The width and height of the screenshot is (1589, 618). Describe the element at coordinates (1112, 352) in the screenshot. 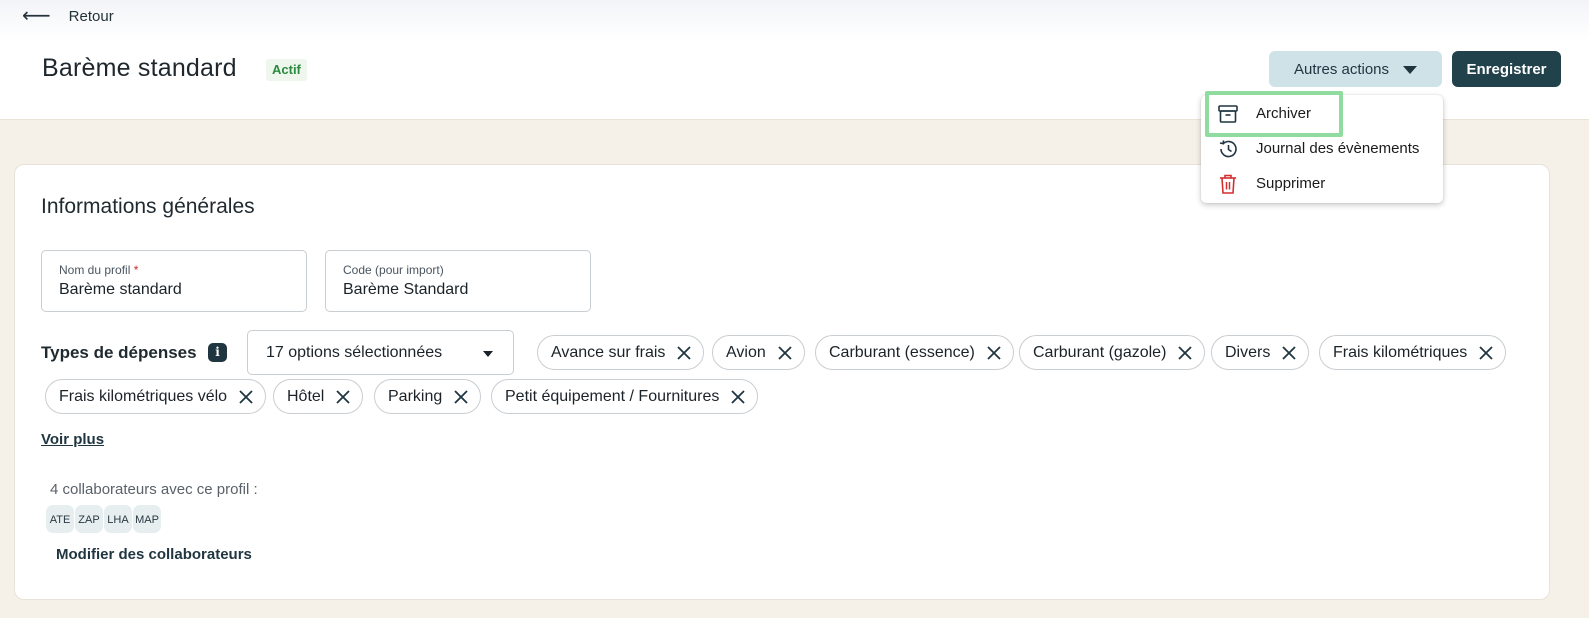

I see `expense-type-chip: Carburant (gazole)` at that location.